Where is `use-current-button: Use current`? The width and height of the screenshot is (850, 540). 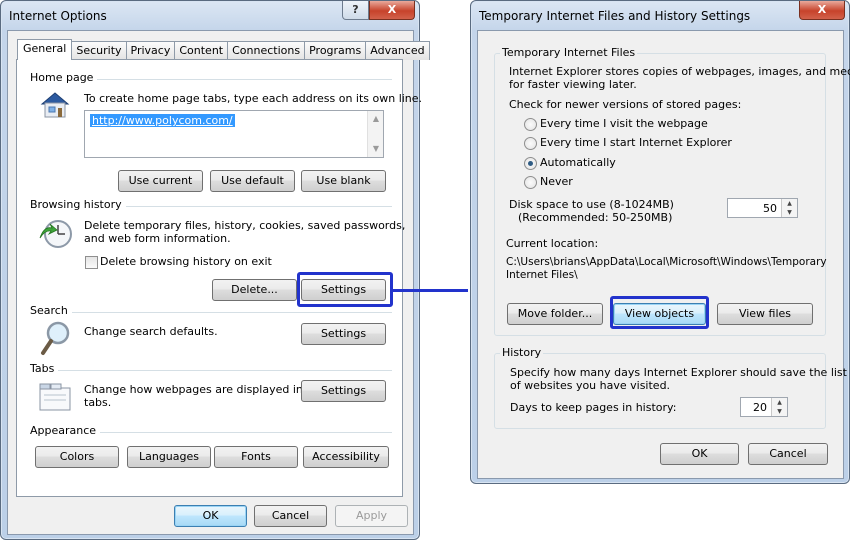 use-current-button: Use current is located at coordinates (160, 181).